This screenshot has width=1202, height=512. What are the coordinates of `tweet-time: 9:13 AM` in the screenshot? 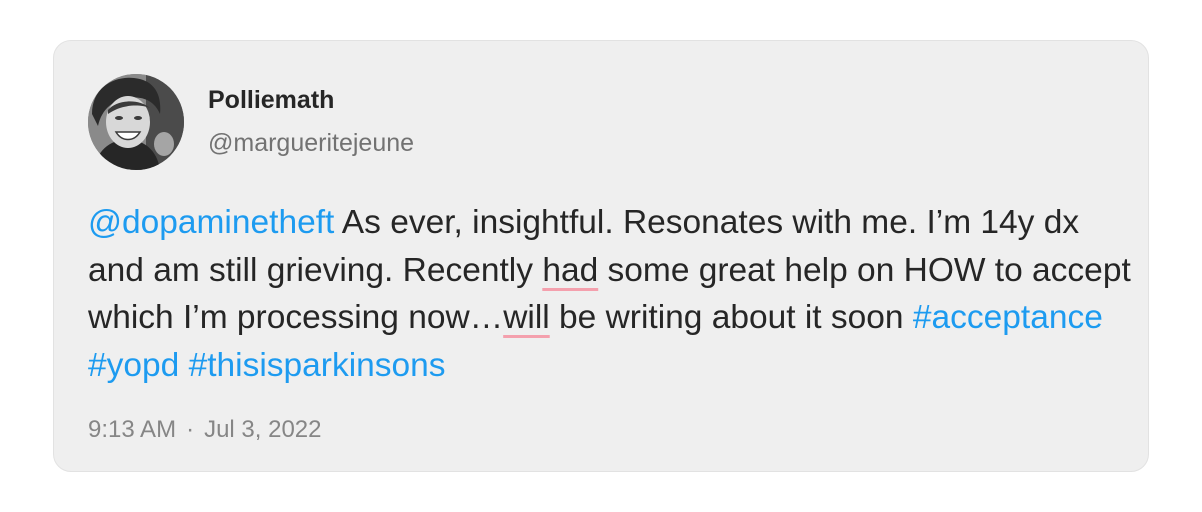 It's located at (132, 429).